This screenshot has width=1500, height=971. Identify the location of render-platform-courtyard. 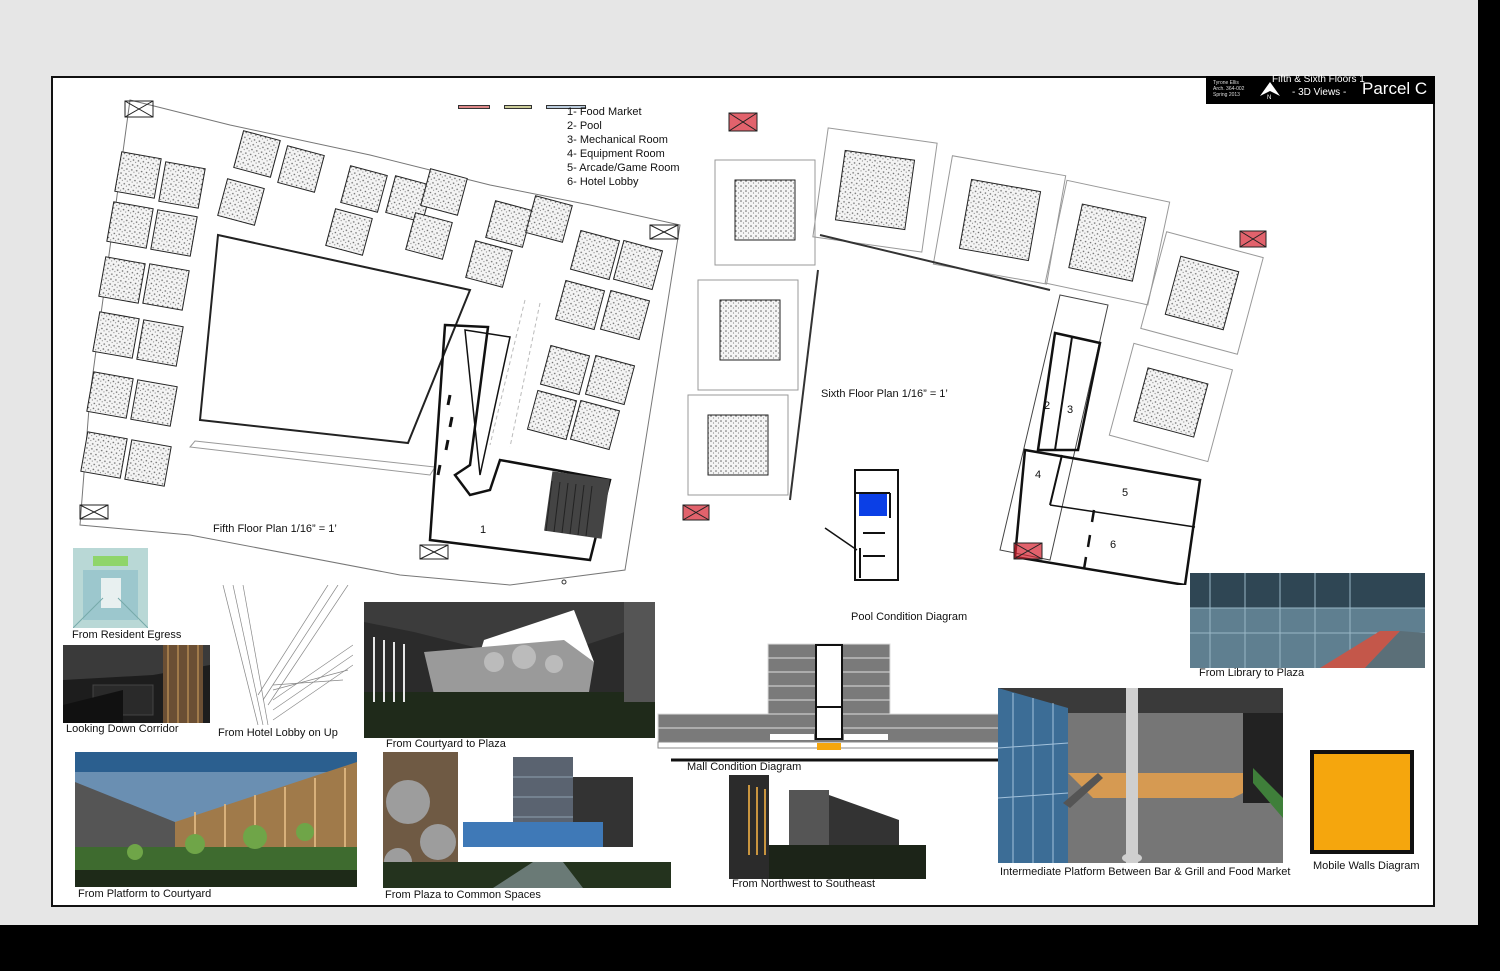
(216, 819).